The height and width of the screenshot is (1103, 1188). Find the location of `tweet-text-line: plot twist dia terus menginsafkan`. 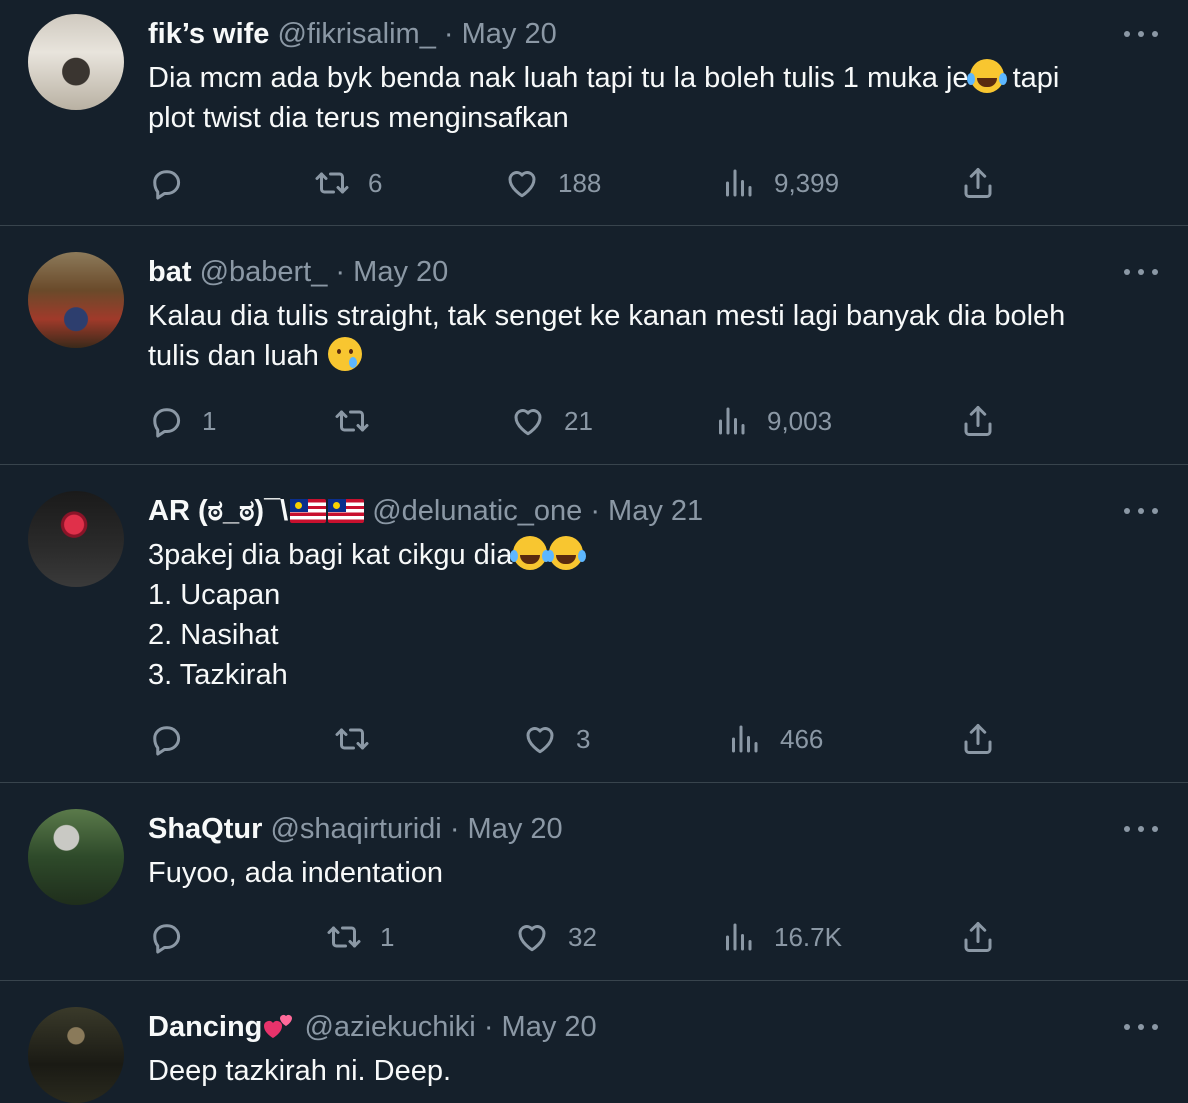

tweet-text-line: plot twist dia terus menginsafkan is located at coordinates (358, 118).